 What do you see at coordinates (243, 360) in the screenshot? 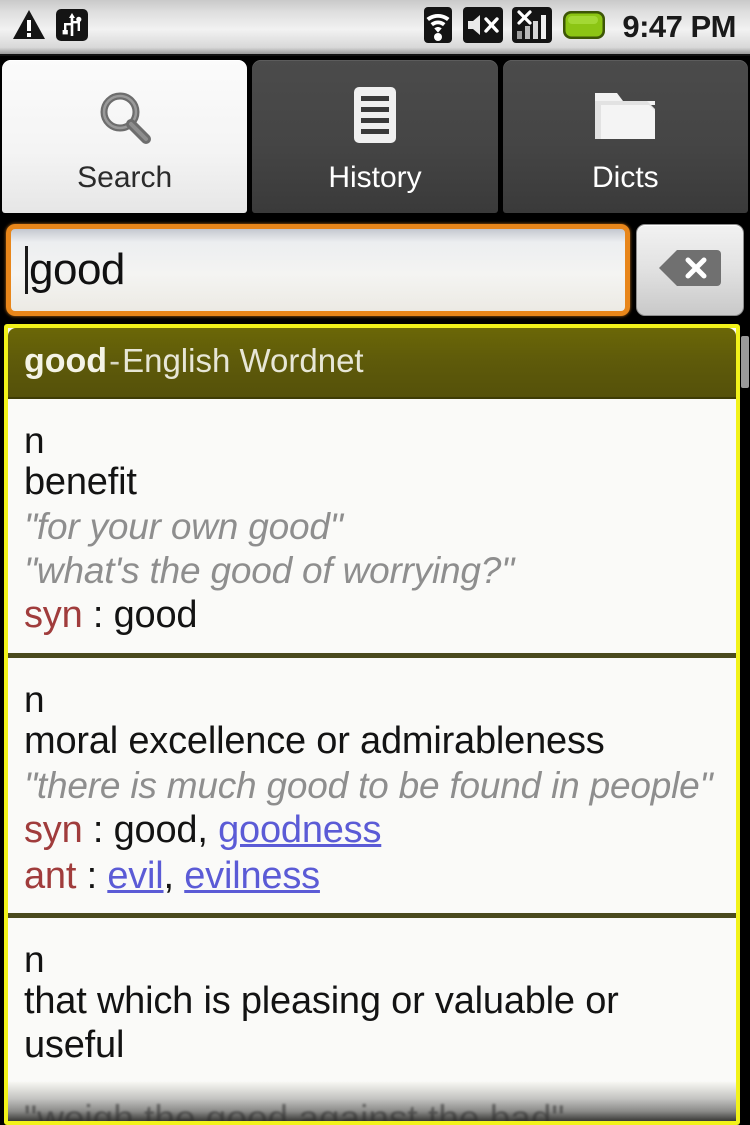
I see `result-header-dictionary: English Wordnet` at bounding box center [243, 360].